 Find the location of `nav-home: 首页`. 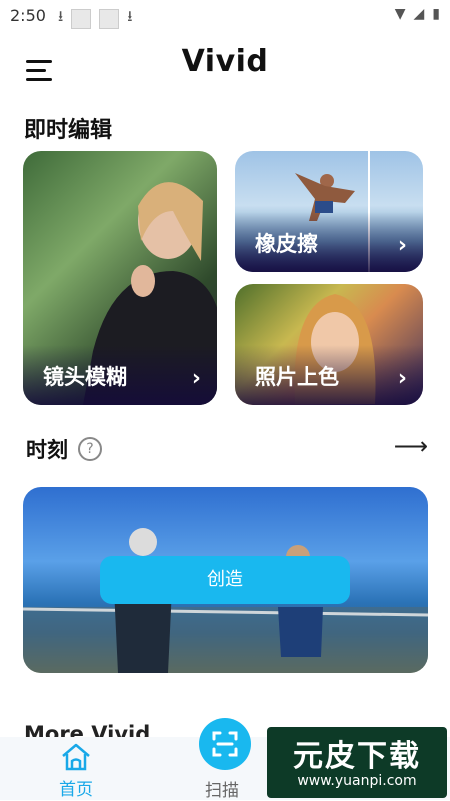

nav-home: 首页 is located at coordinates (76, 771).